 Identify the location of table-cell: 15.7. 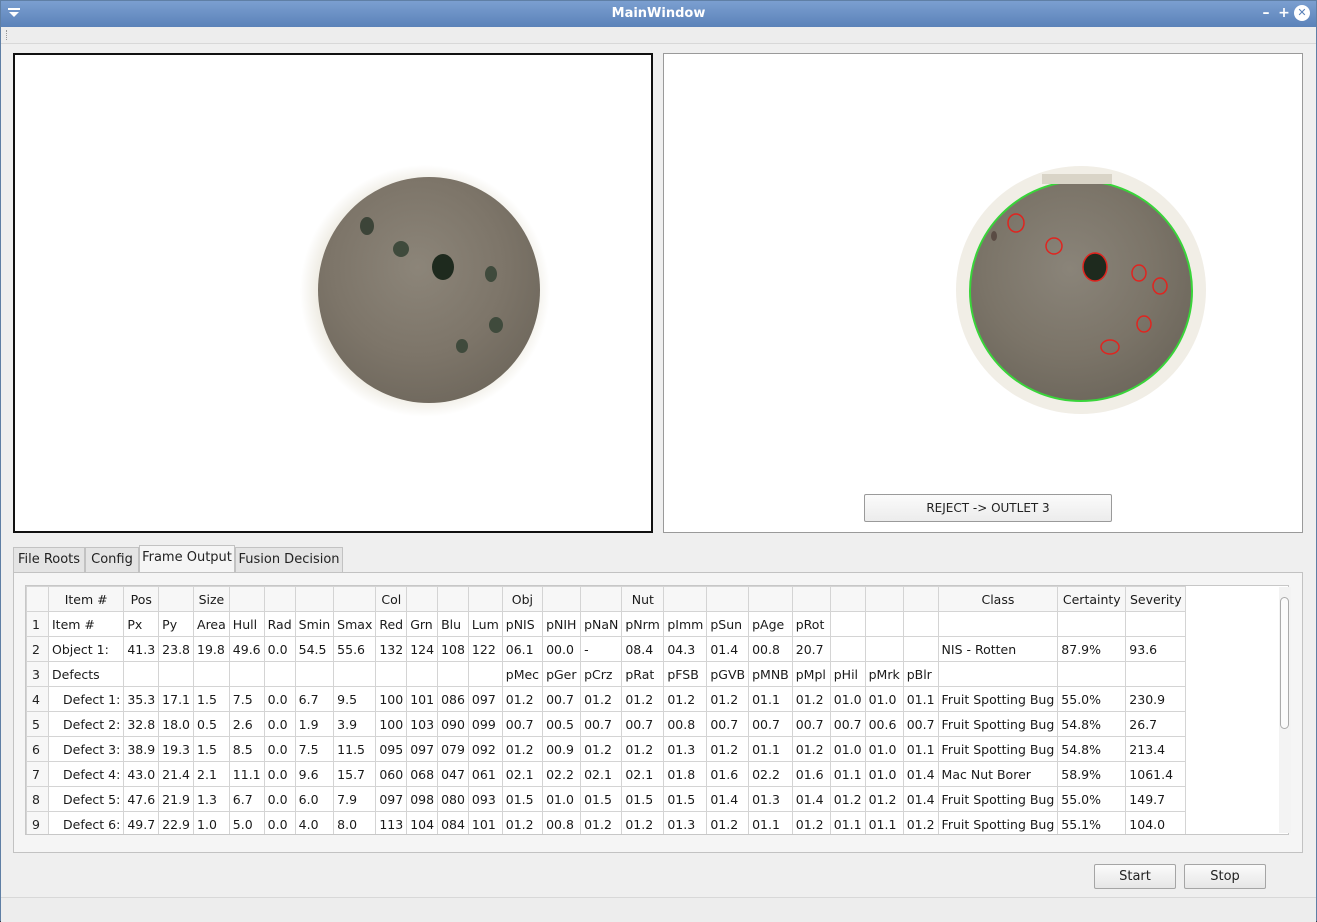
(355, 774).